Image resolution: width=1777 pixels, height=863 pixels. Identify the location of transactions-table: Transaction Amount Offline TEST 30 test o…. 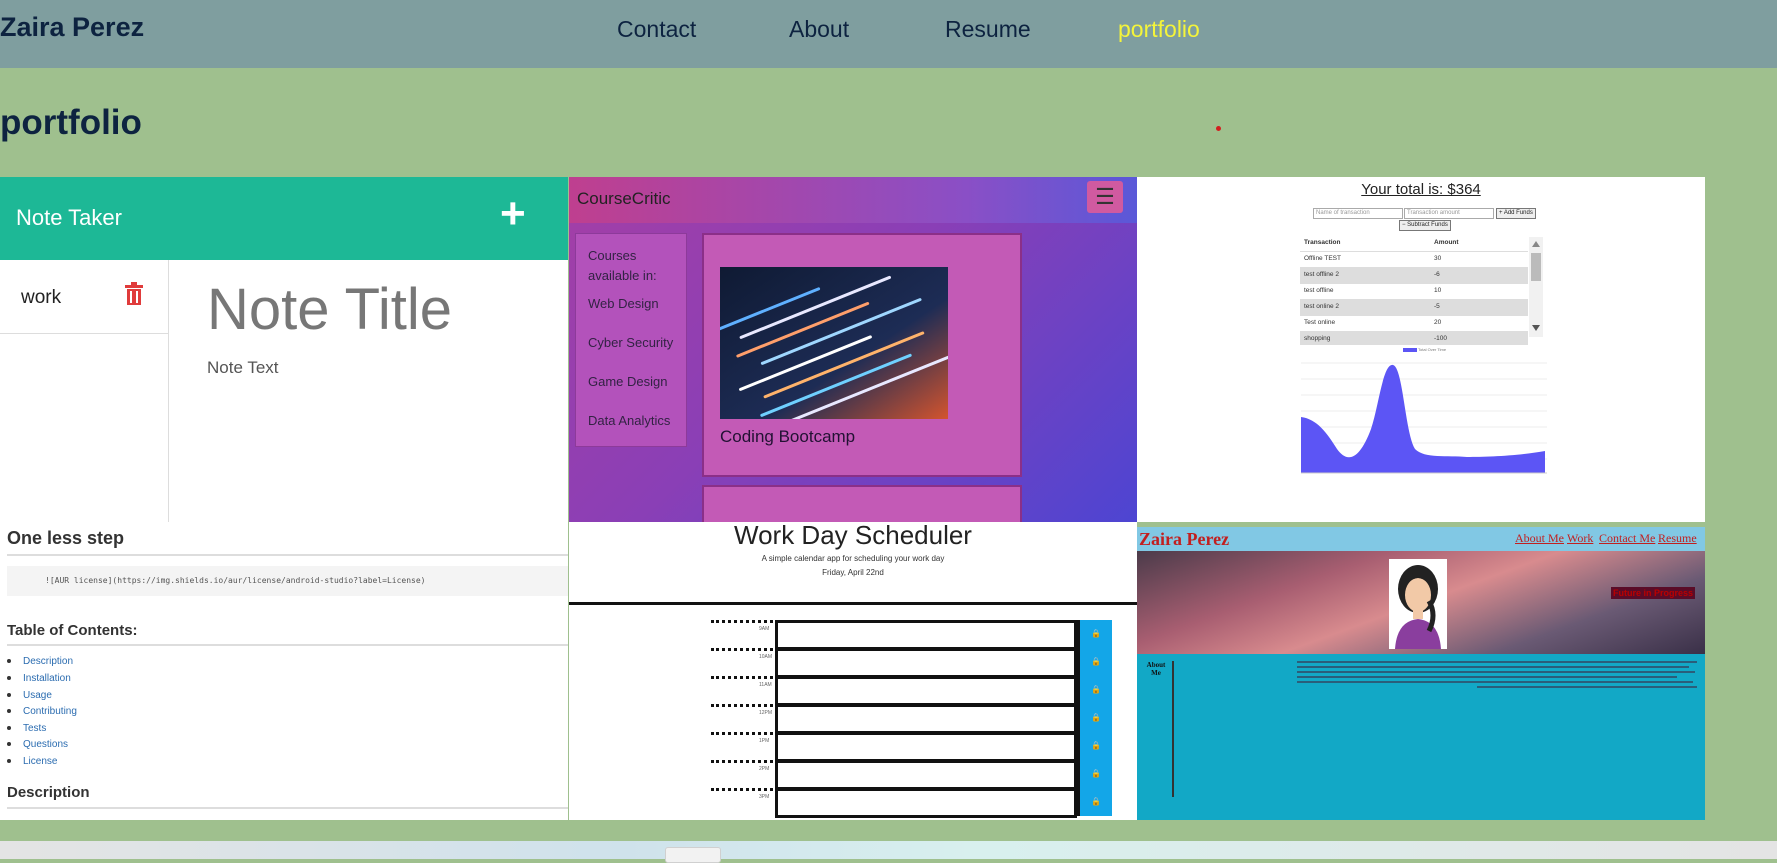
(1414, 290).